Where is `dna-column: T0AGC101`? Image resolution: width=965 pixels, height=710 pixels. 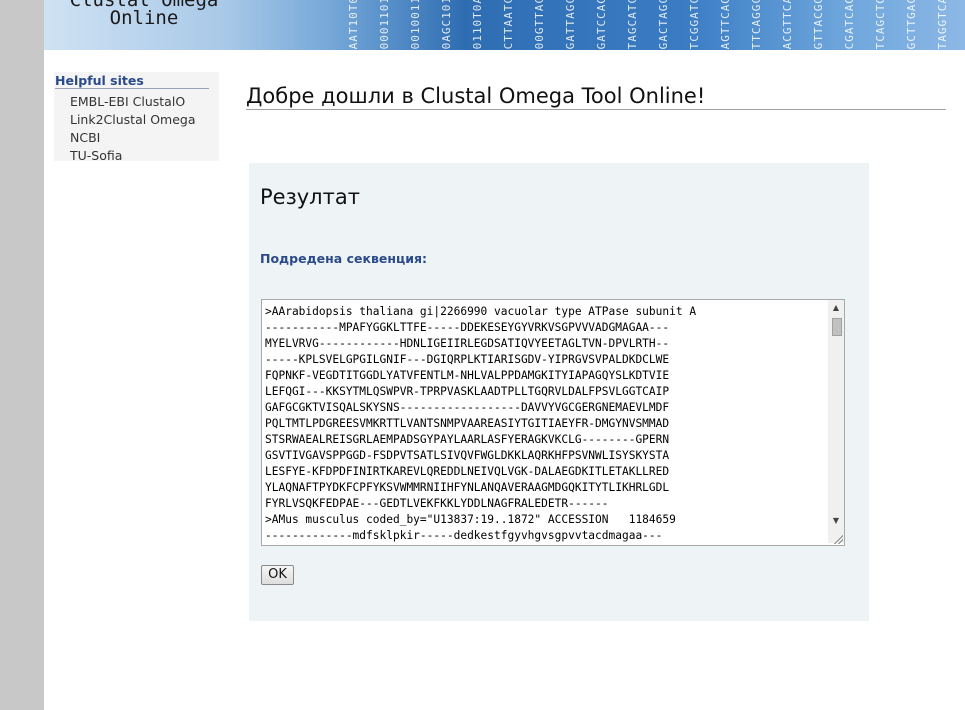 dna-column: T0AGC101 is located at coordinates (446, 25).